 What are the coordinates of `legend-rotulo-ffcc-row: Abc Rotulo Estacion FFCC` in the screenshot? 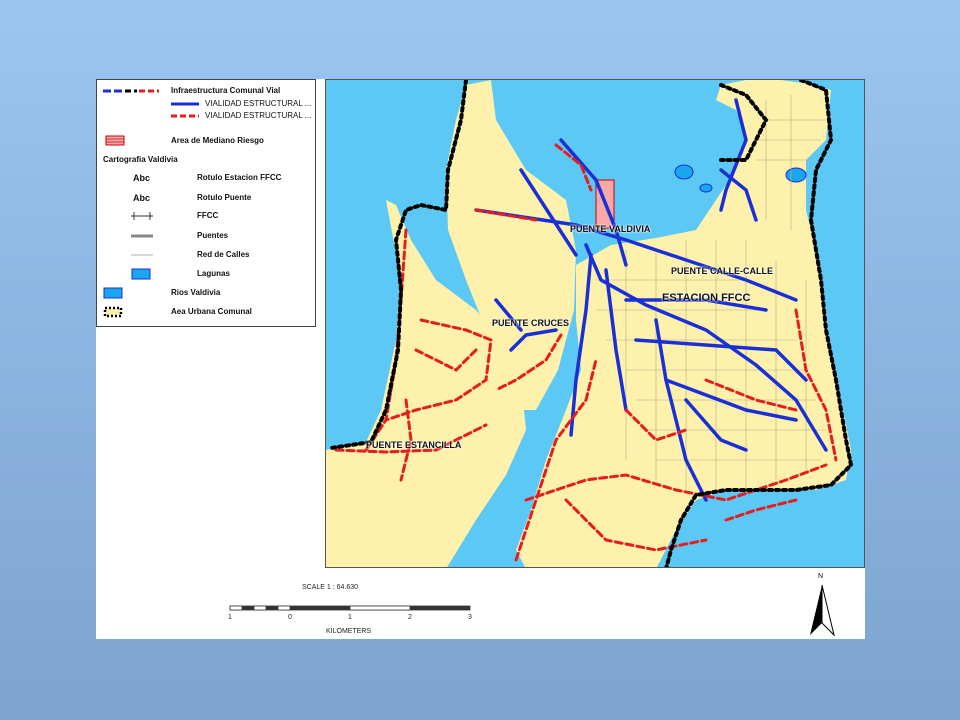 It's located at (206, 178).